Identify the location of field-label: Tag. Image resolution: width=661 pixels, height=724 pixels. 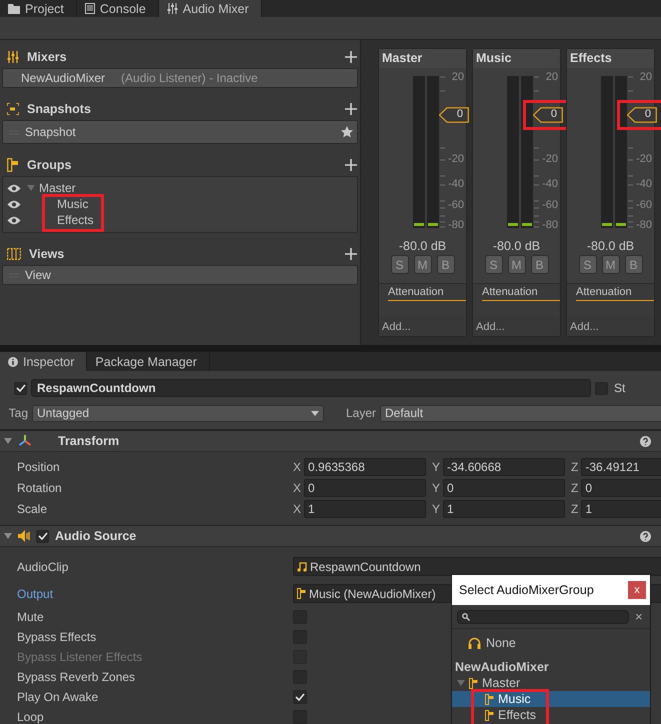
(18, 413).